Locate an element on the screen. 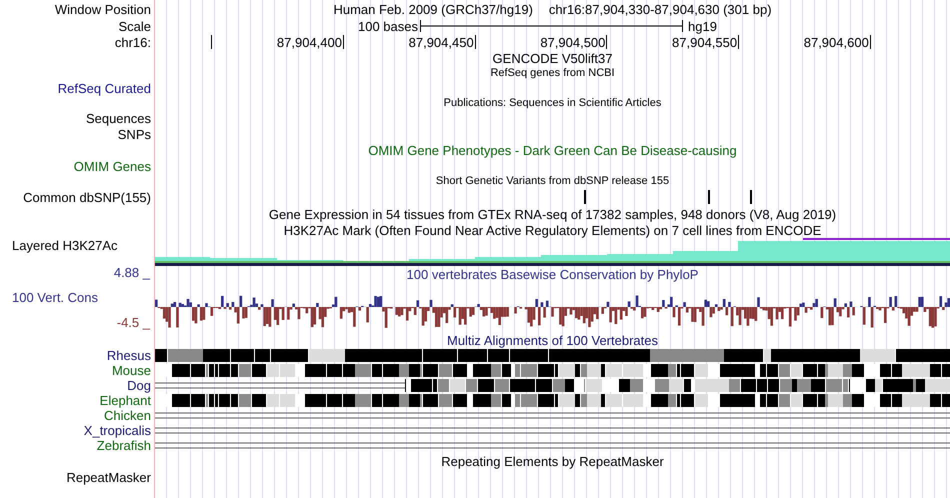 The image size is (950, 498). track-label: Zebrafish is located at coordinates (123, 445).